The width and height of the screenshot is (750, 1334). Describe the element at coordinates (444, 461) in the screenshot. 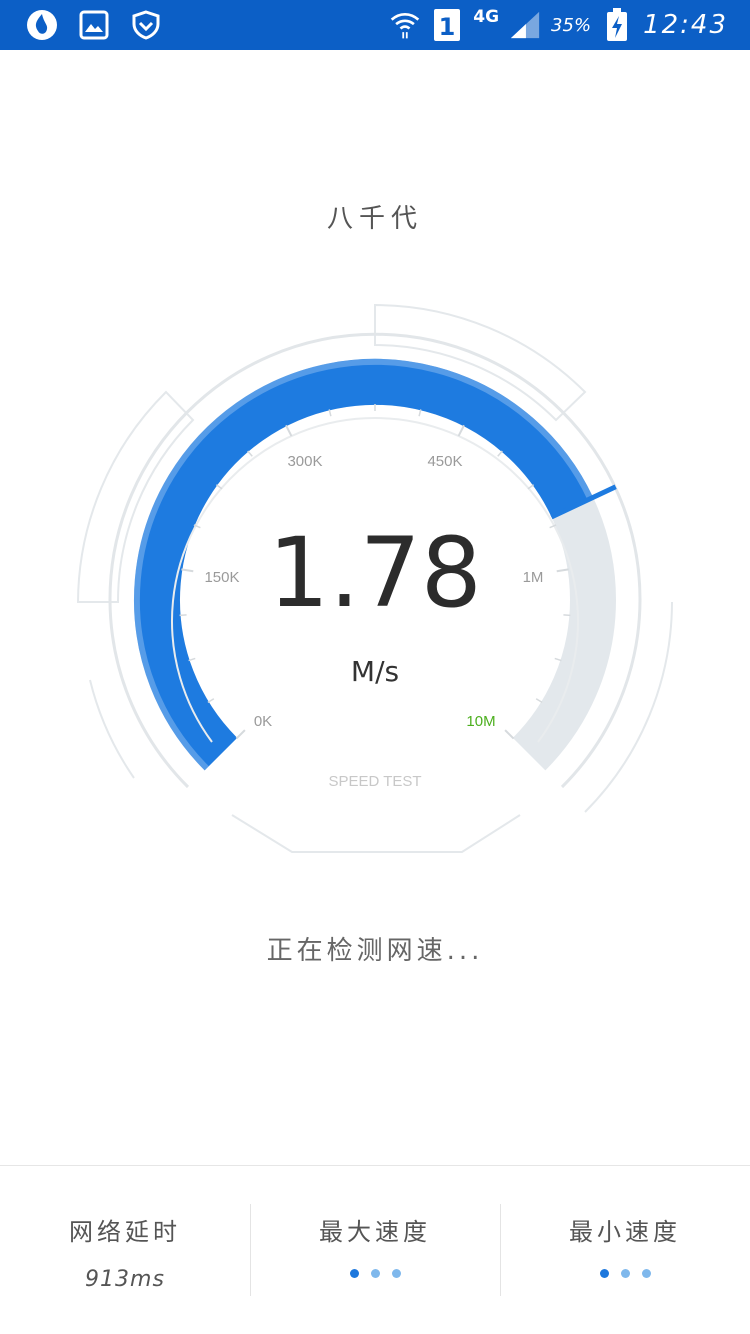

I see `tick-label-450k: 450K` at that location.